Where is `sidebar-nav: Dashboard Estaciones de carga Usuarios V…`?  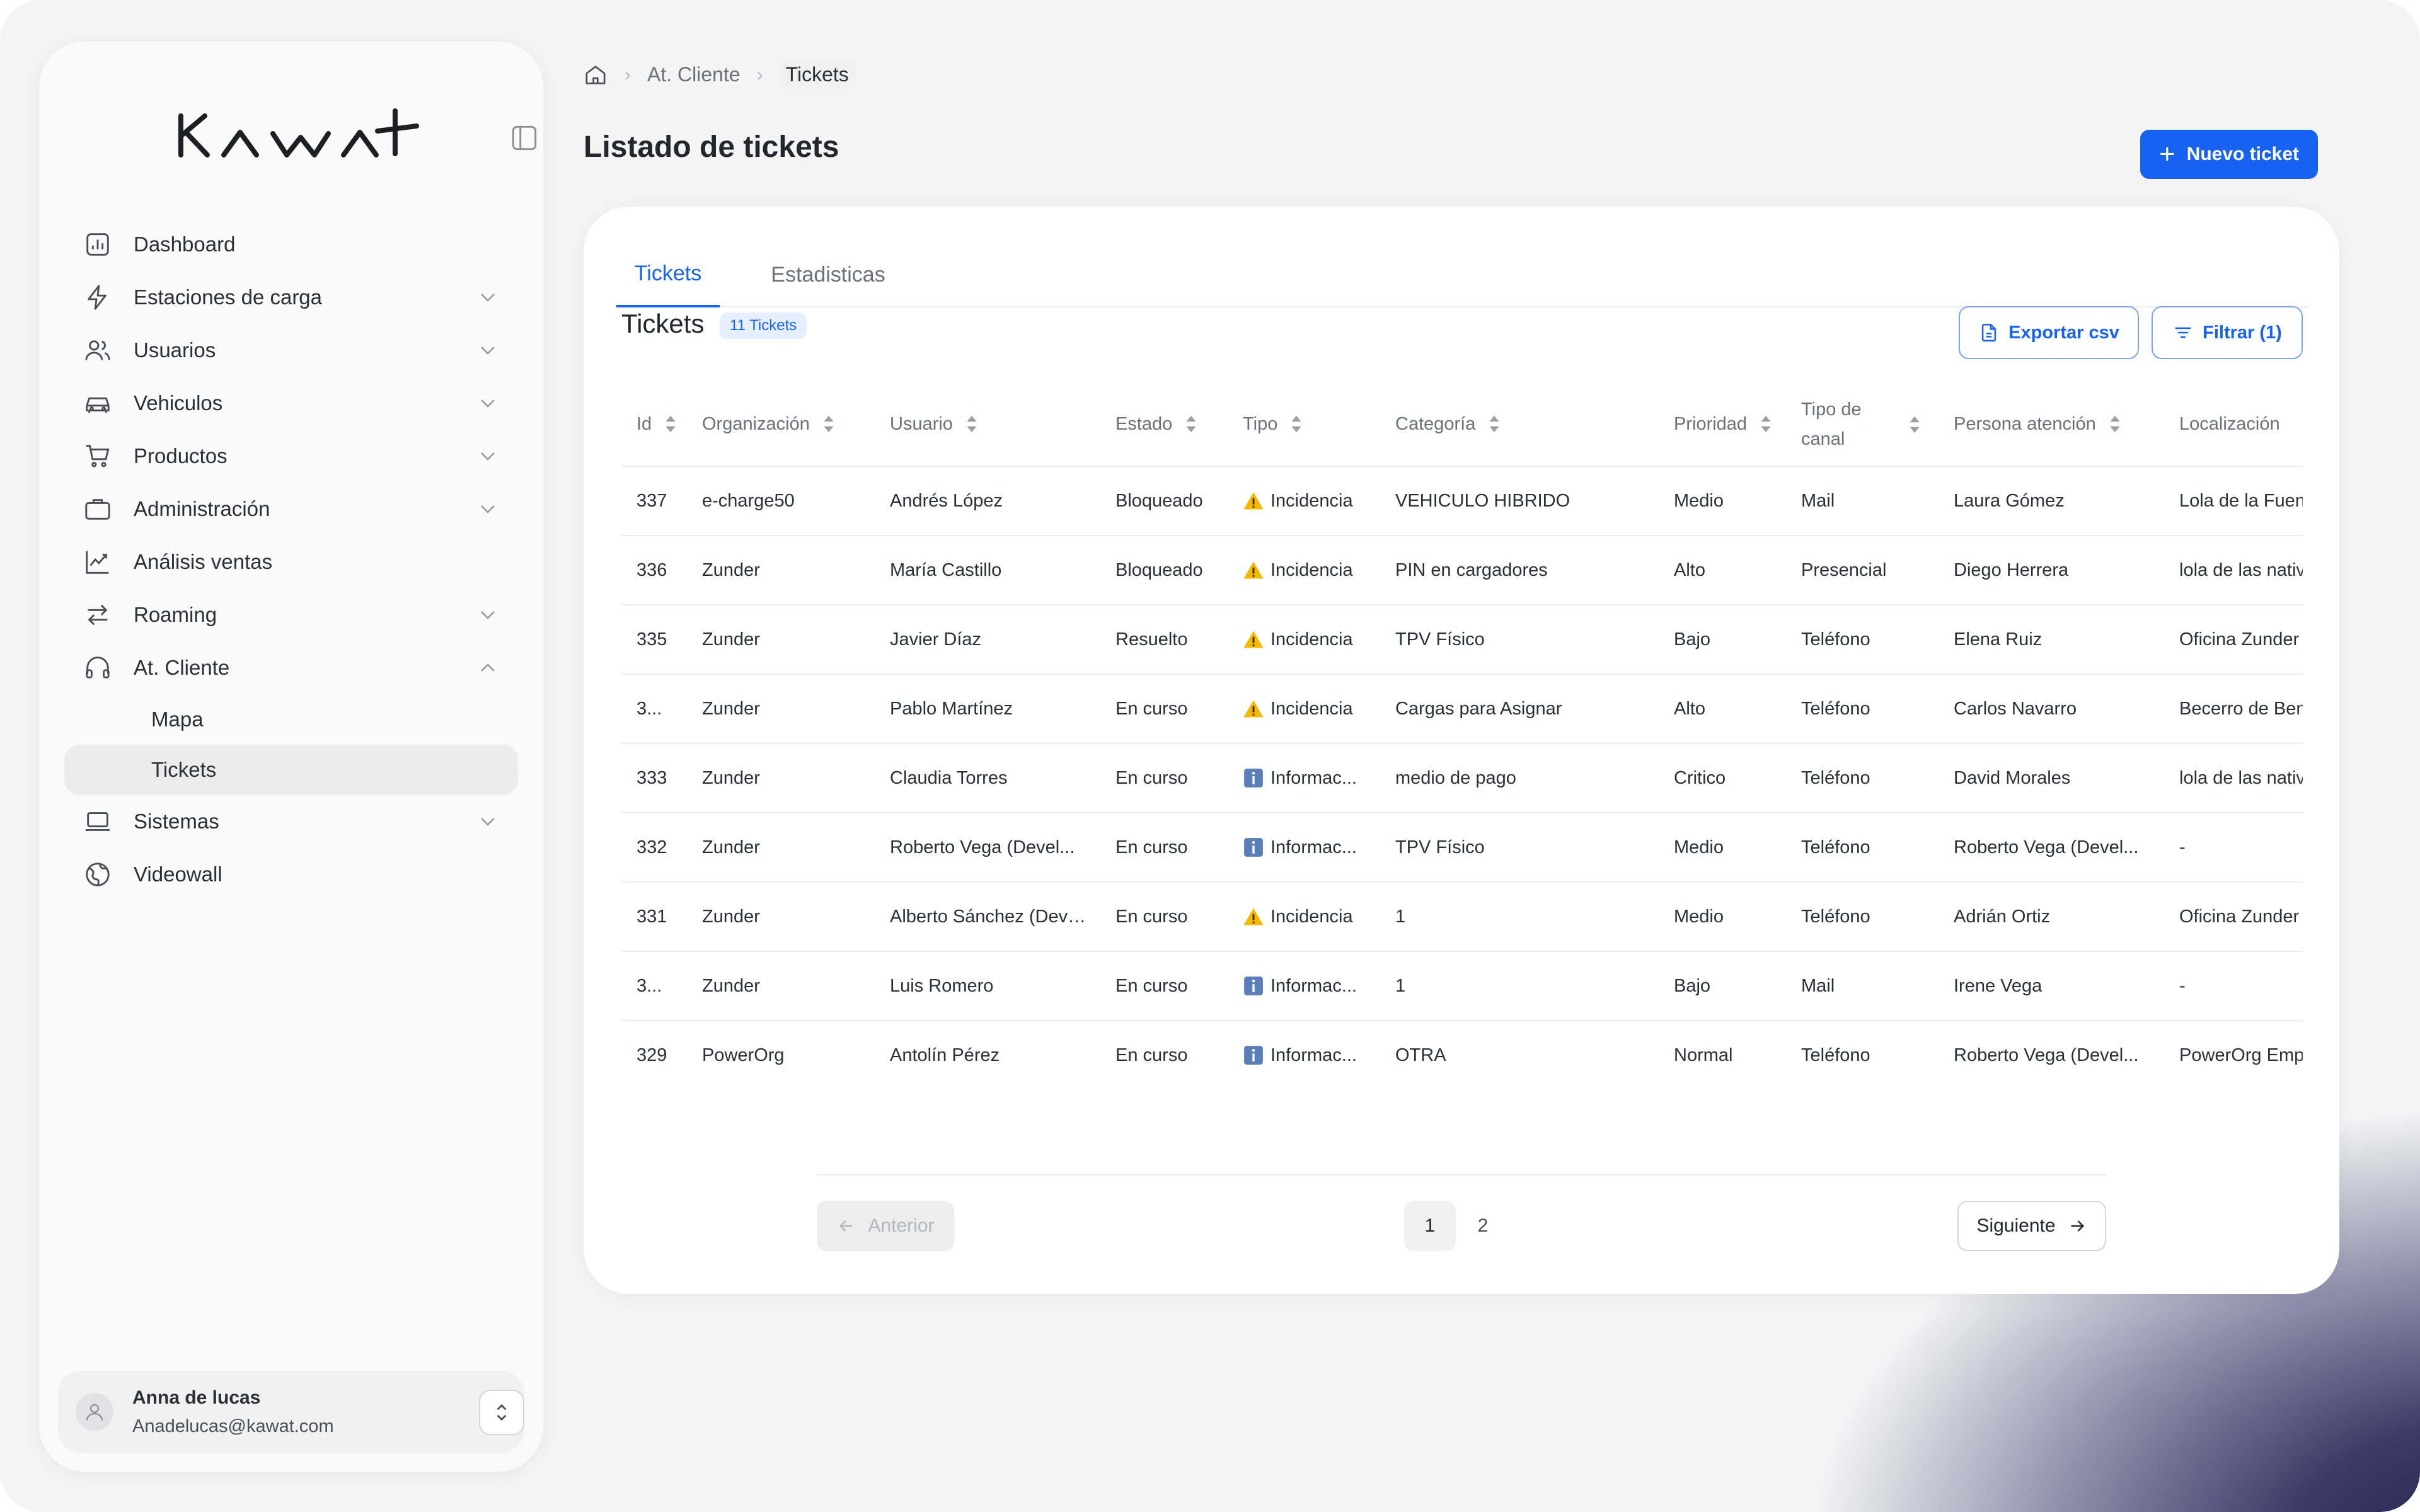
sidebar-nav: Dashboard Estaciones de carga Usuarios V… is located at coordinates (291, 559).